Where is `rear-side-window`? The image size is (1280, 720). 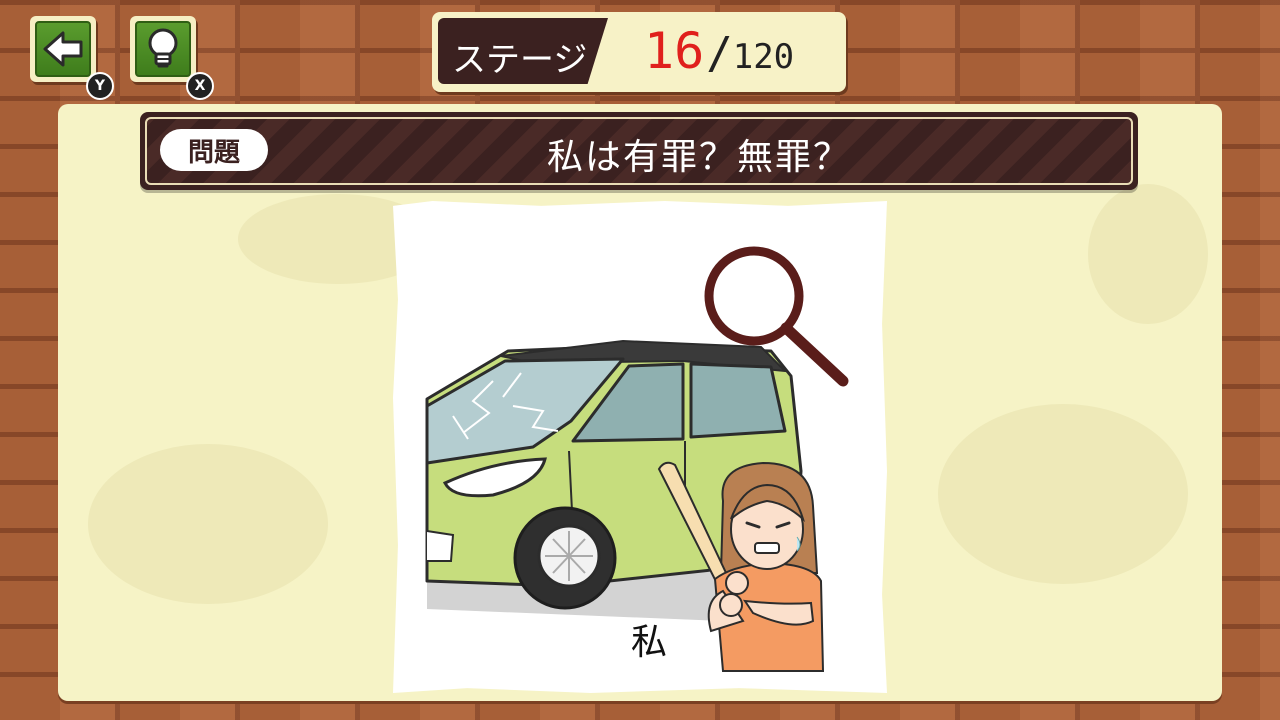 rear-side-window is located at coordinates (738, 400).